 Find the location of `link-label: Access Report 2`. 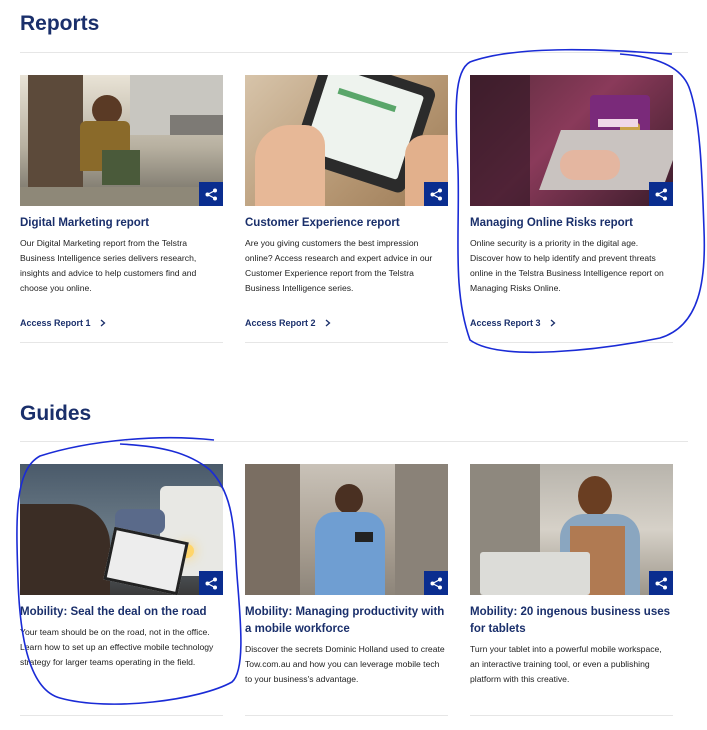

link-label: Access Report 2 is located at coordinates (280, 323).